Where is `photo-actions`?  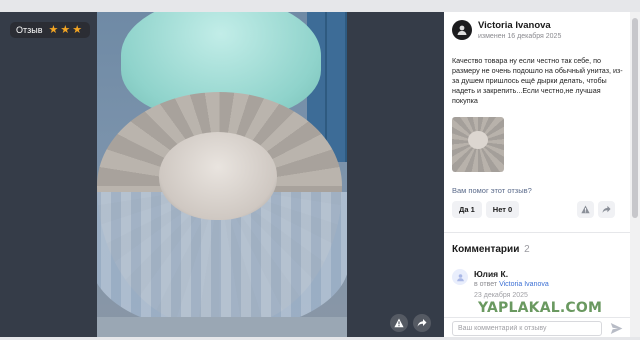 photo-actions is located at coordinates (410, 323).